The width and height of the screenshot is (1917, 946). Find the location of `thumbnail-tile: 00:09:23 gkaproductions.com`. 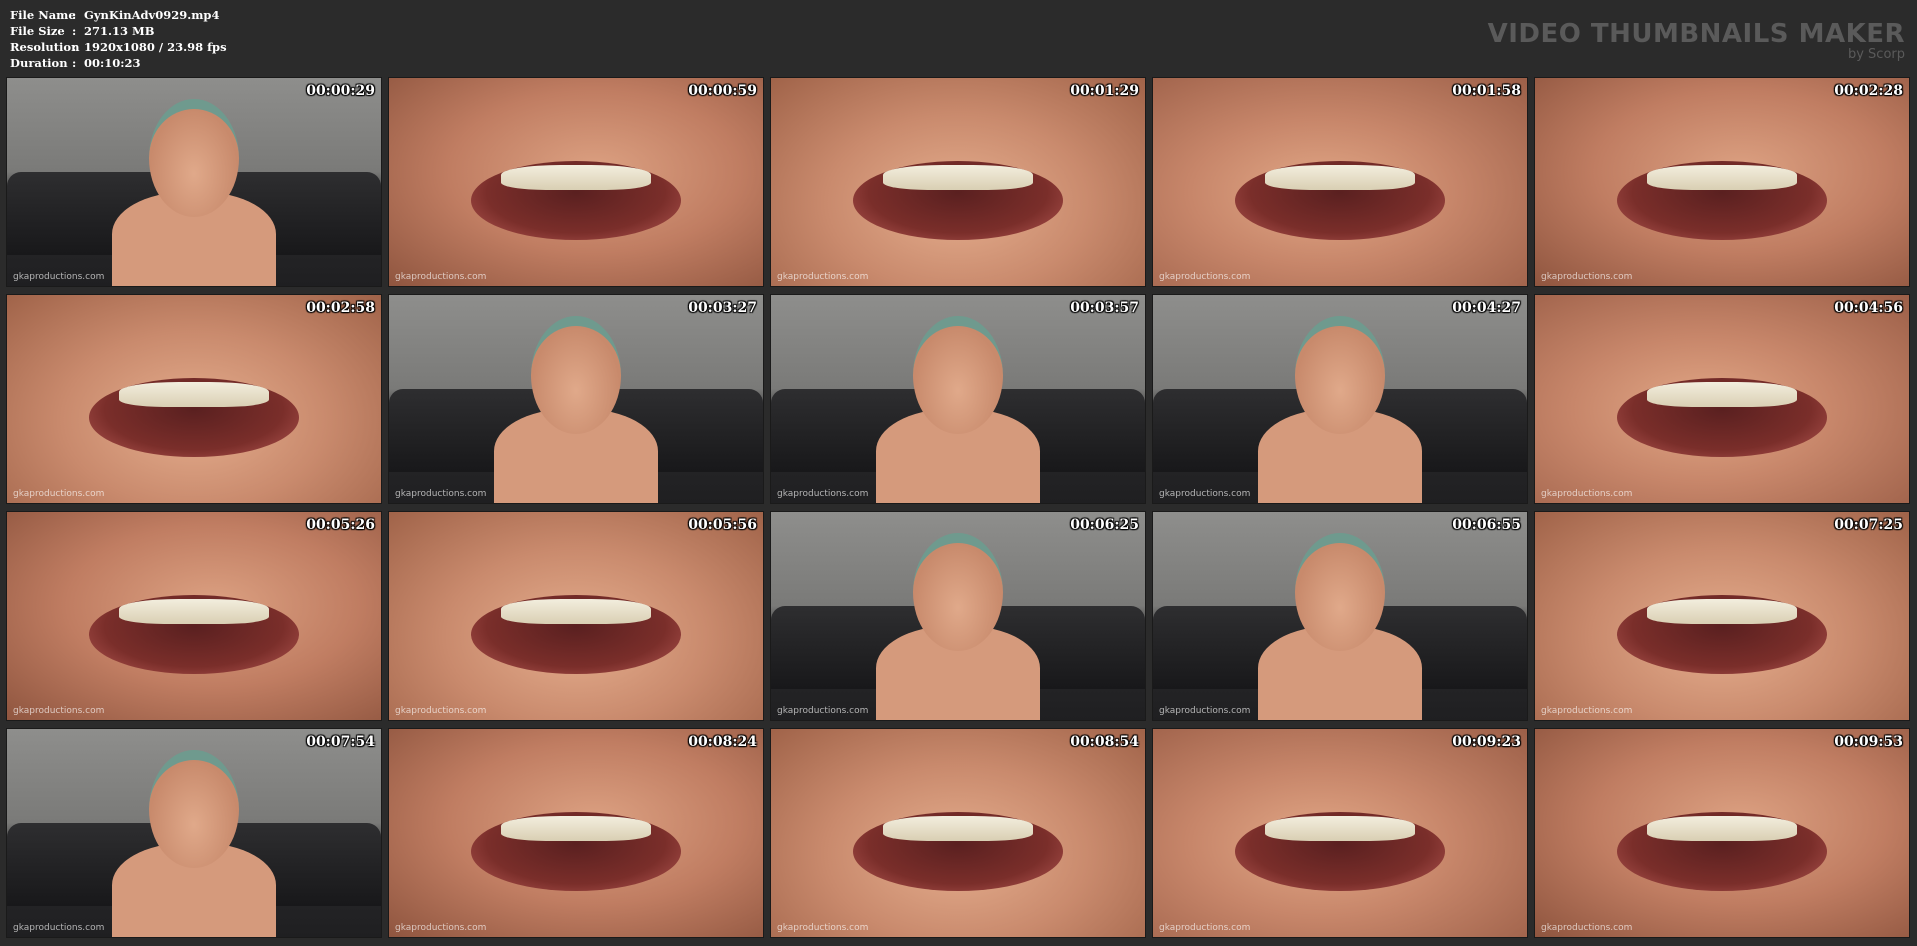

thumbnail-tile: 00:09:23 gkaproductions.com is located at coordinates (1340, 833).